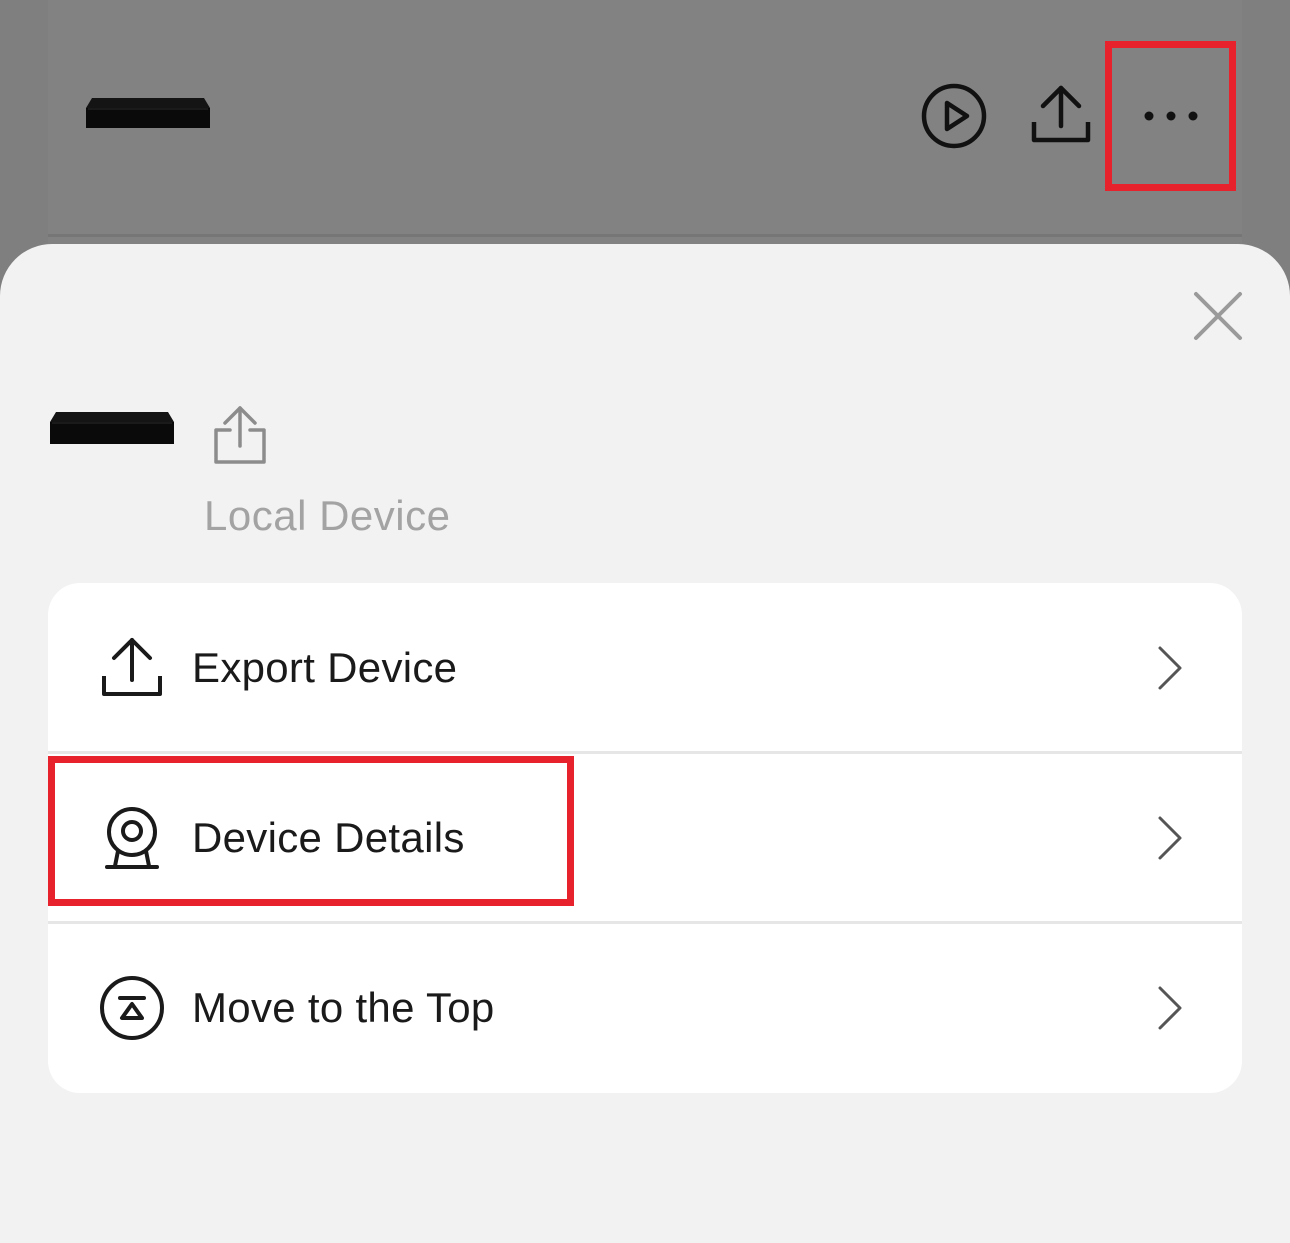 This screenshot has width=1290, height=1243. I want to click on more-horizontal-icon, so click(1170, 116).